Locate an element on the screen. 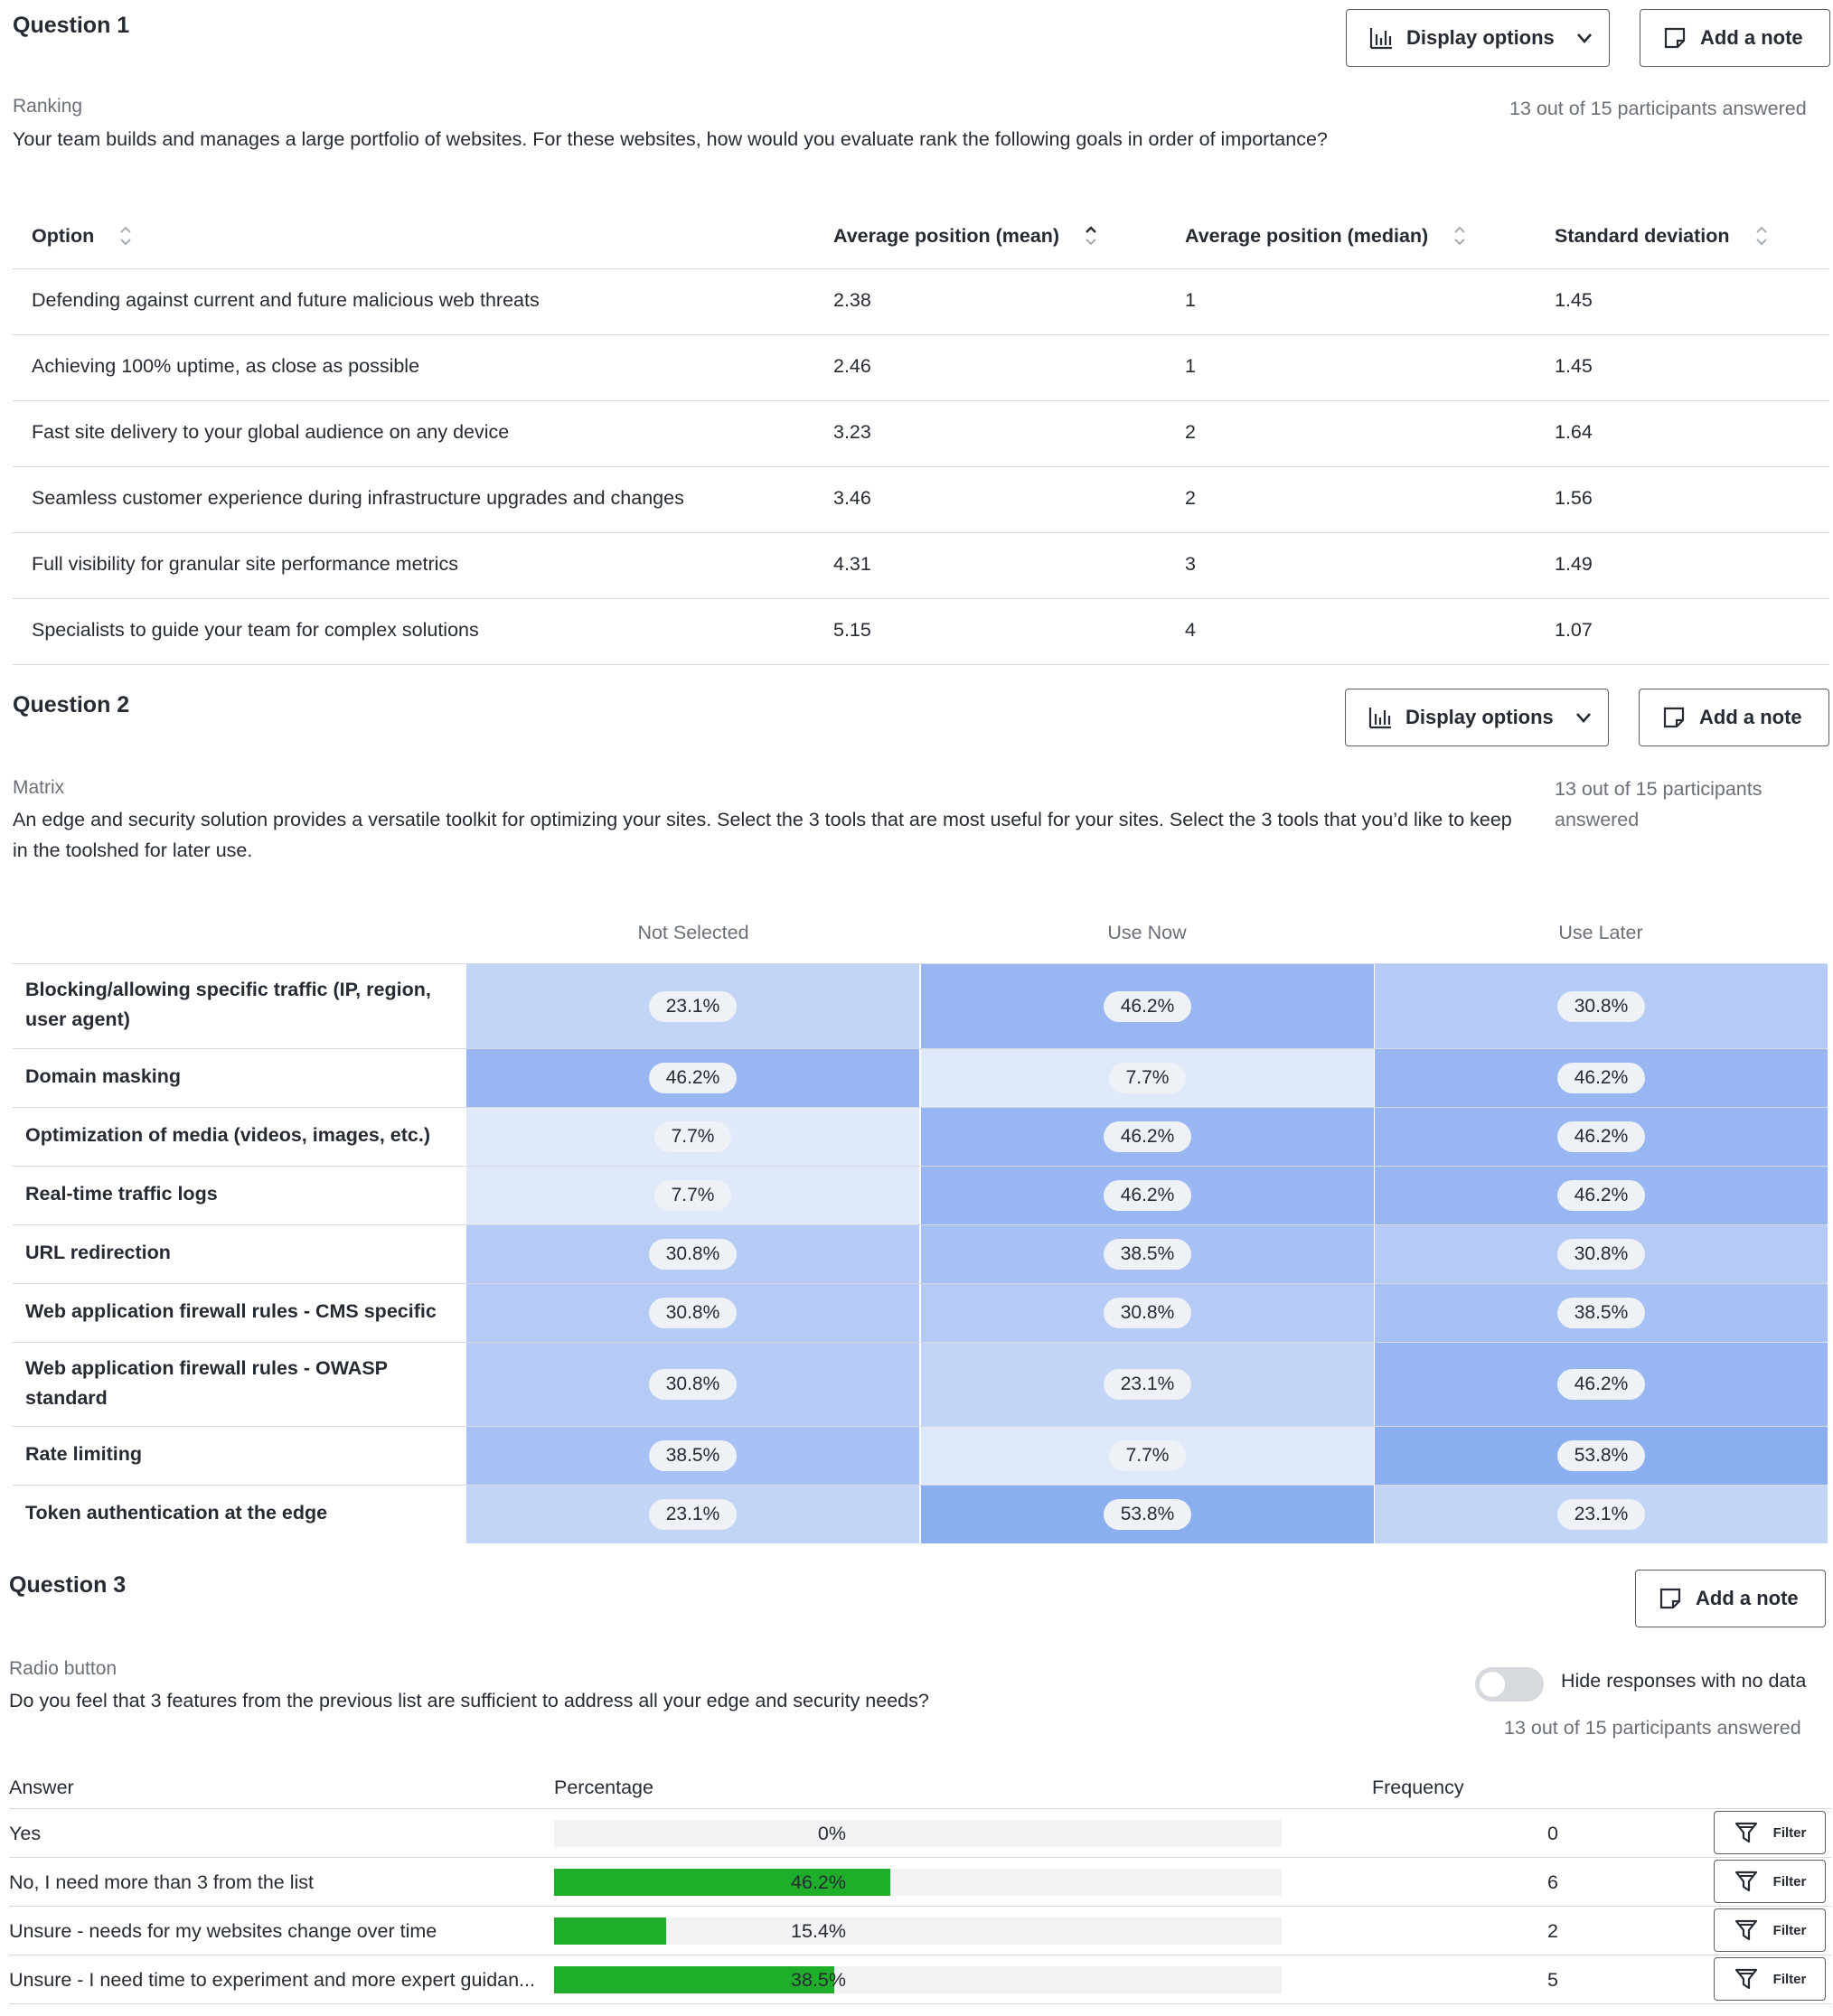  stddev-cell: 1.56 is located at coordinates (1574, 498).